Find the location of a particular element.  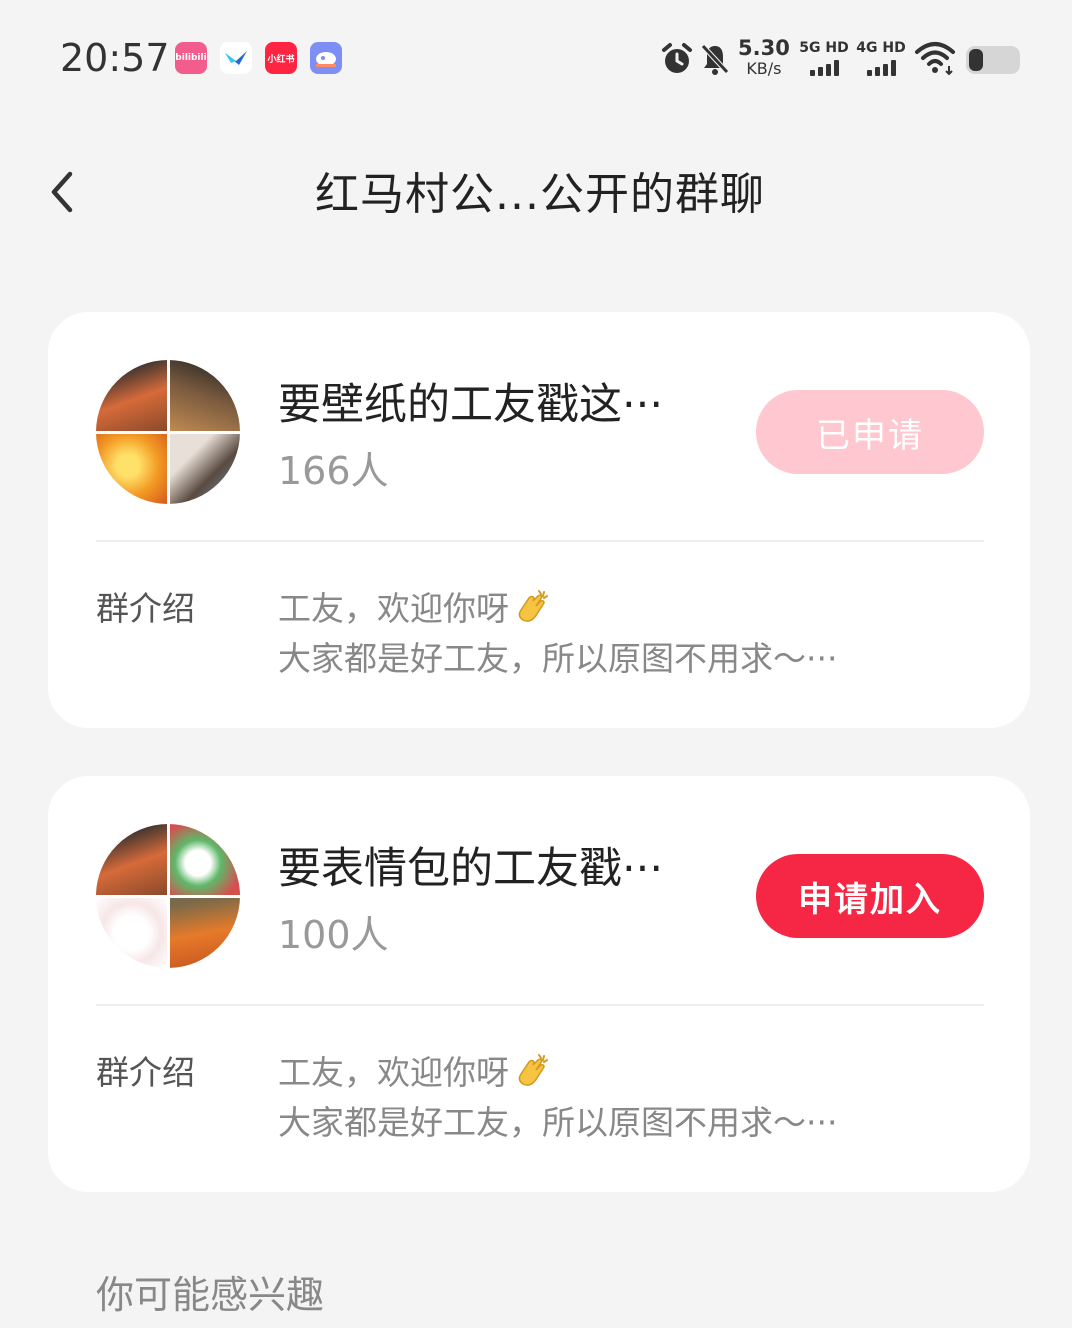

sim2-signal: 4G HD is located at coordinates (881, 60).